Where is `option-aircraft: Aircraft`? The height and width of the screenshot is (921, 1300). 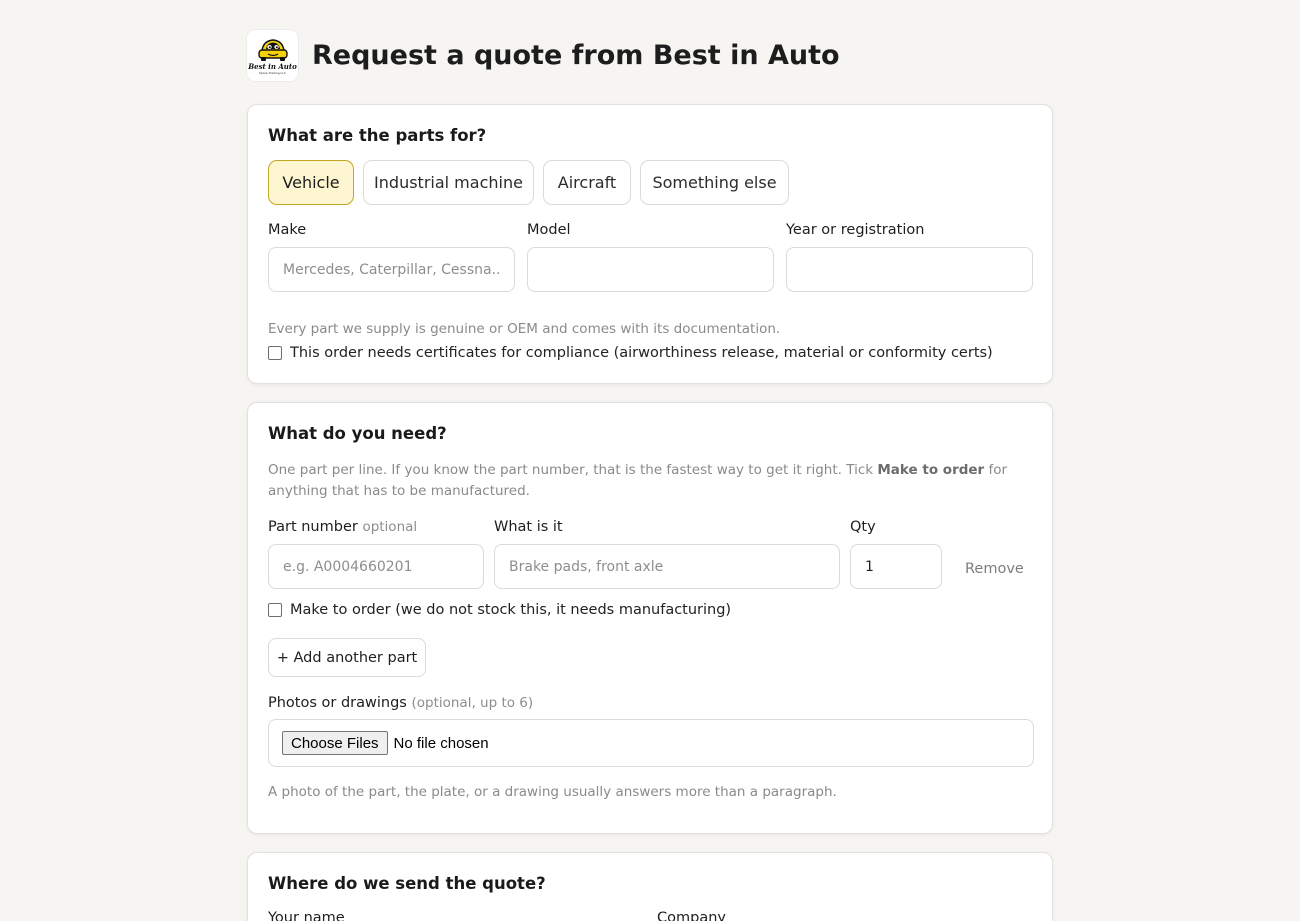
option-aircraft: Aircraft is located at coordinates (587, 182).